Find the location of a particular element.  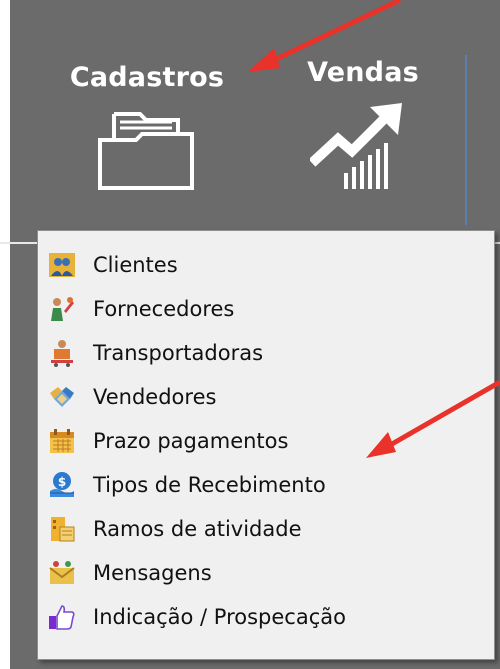

sellers-icon is located at coordinates (62, 397).